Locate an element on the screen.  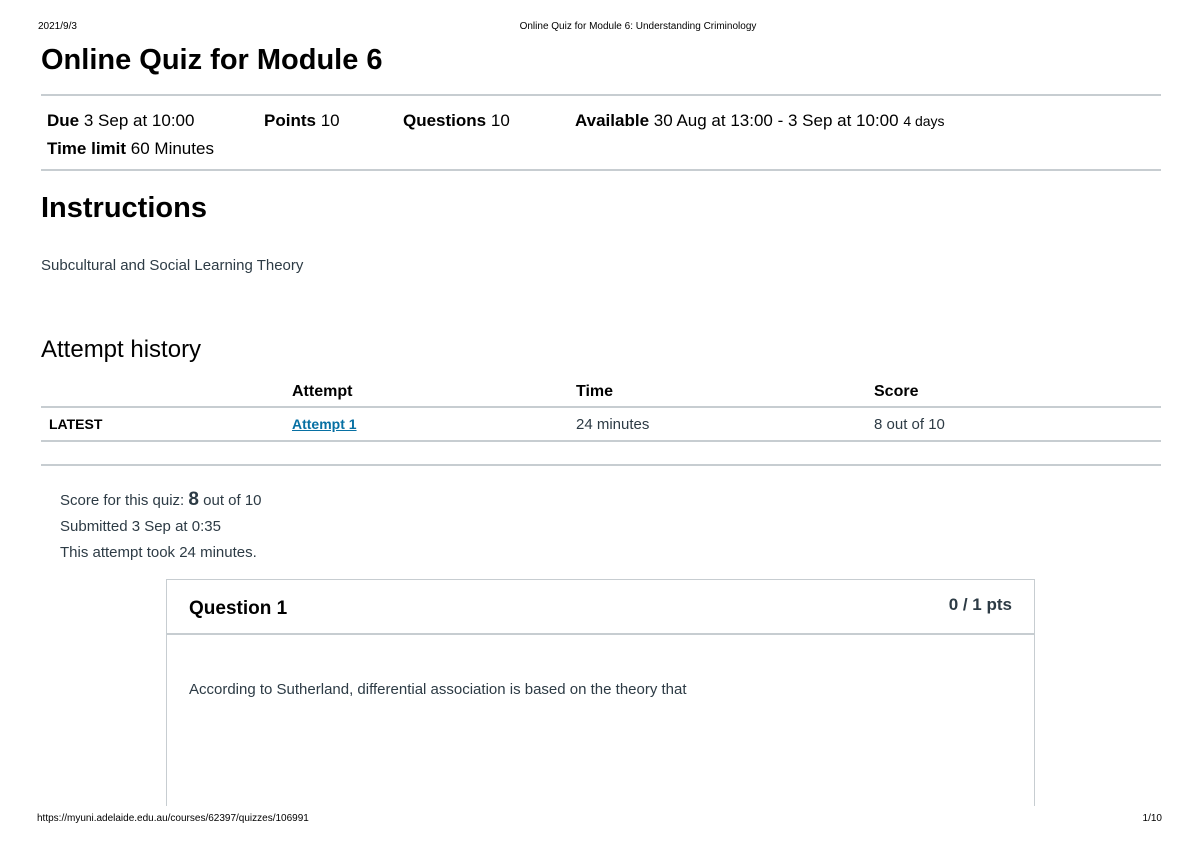
column-header is located at coordinates (166, 393).